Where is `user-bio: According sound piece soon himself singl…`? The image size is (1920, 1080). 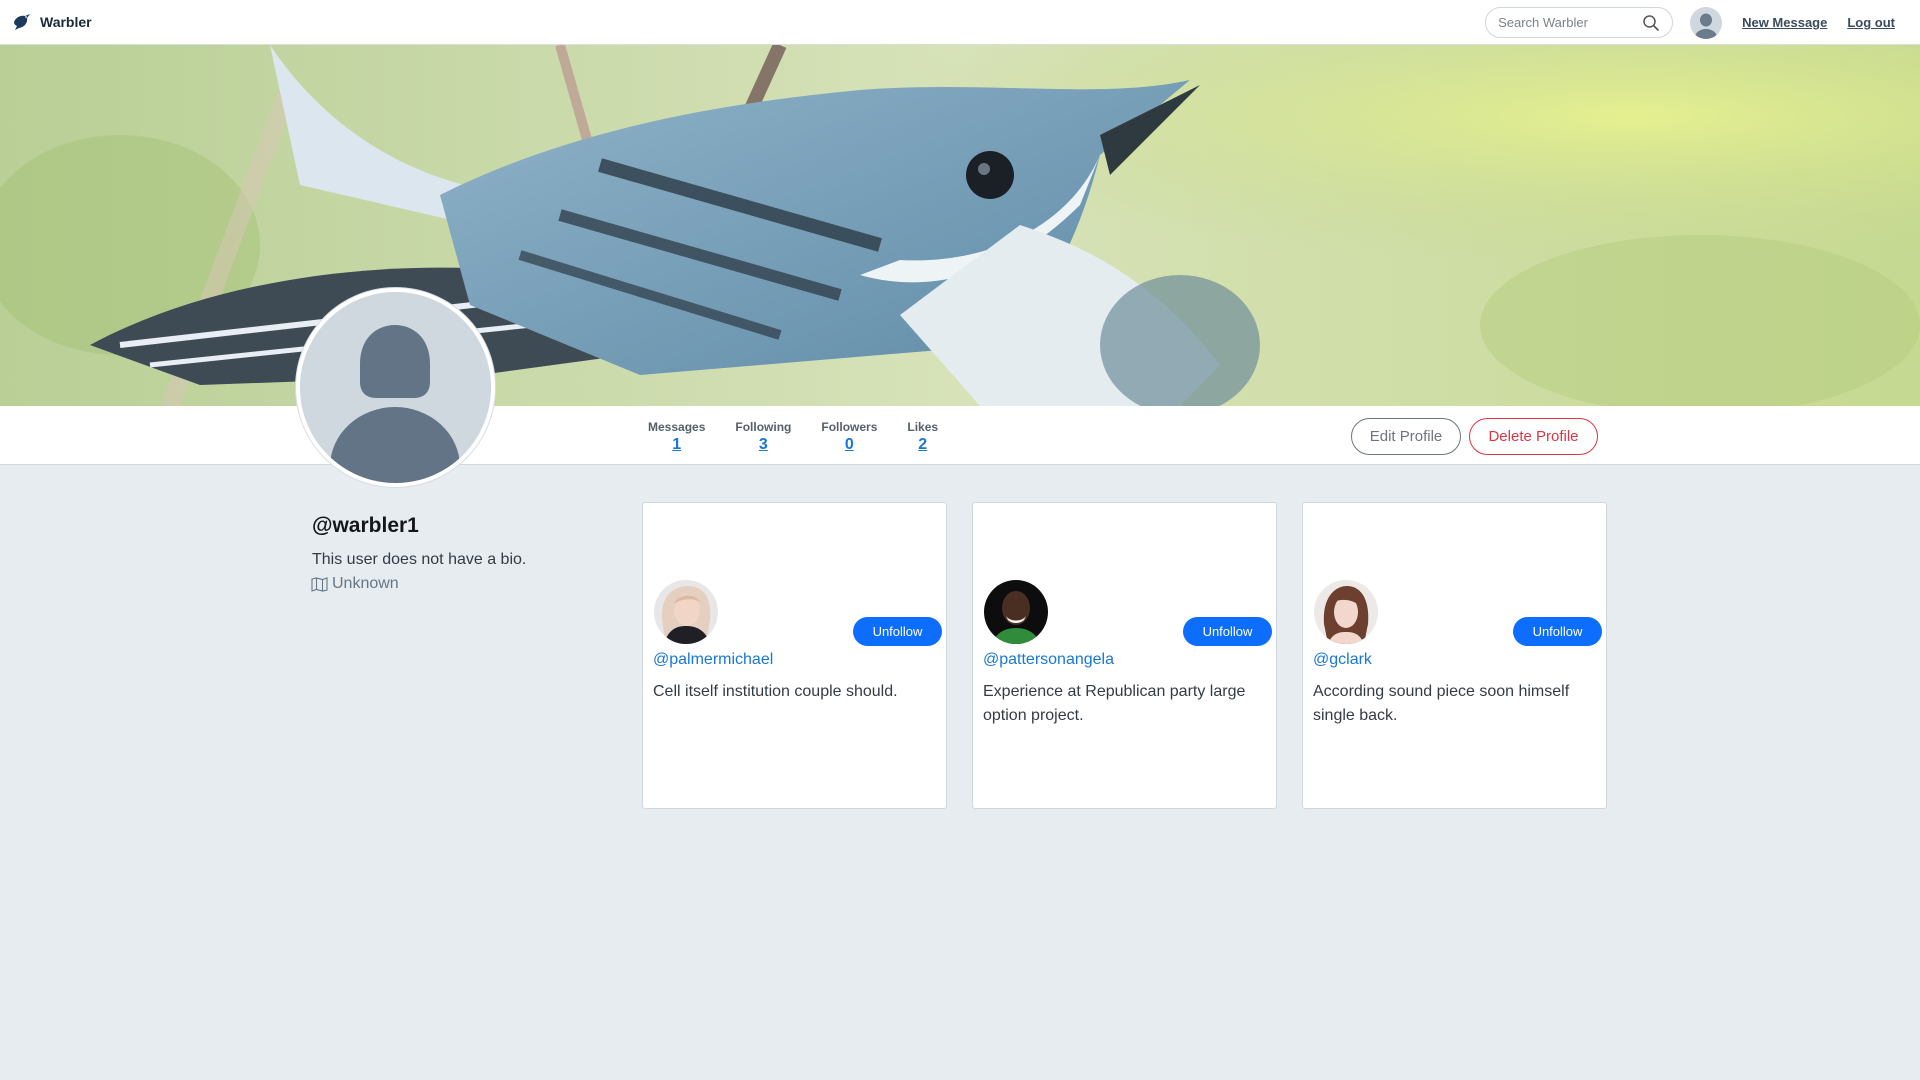
user-bio: According sound piece soon himself singl… is located at coordinates (1441, 703).